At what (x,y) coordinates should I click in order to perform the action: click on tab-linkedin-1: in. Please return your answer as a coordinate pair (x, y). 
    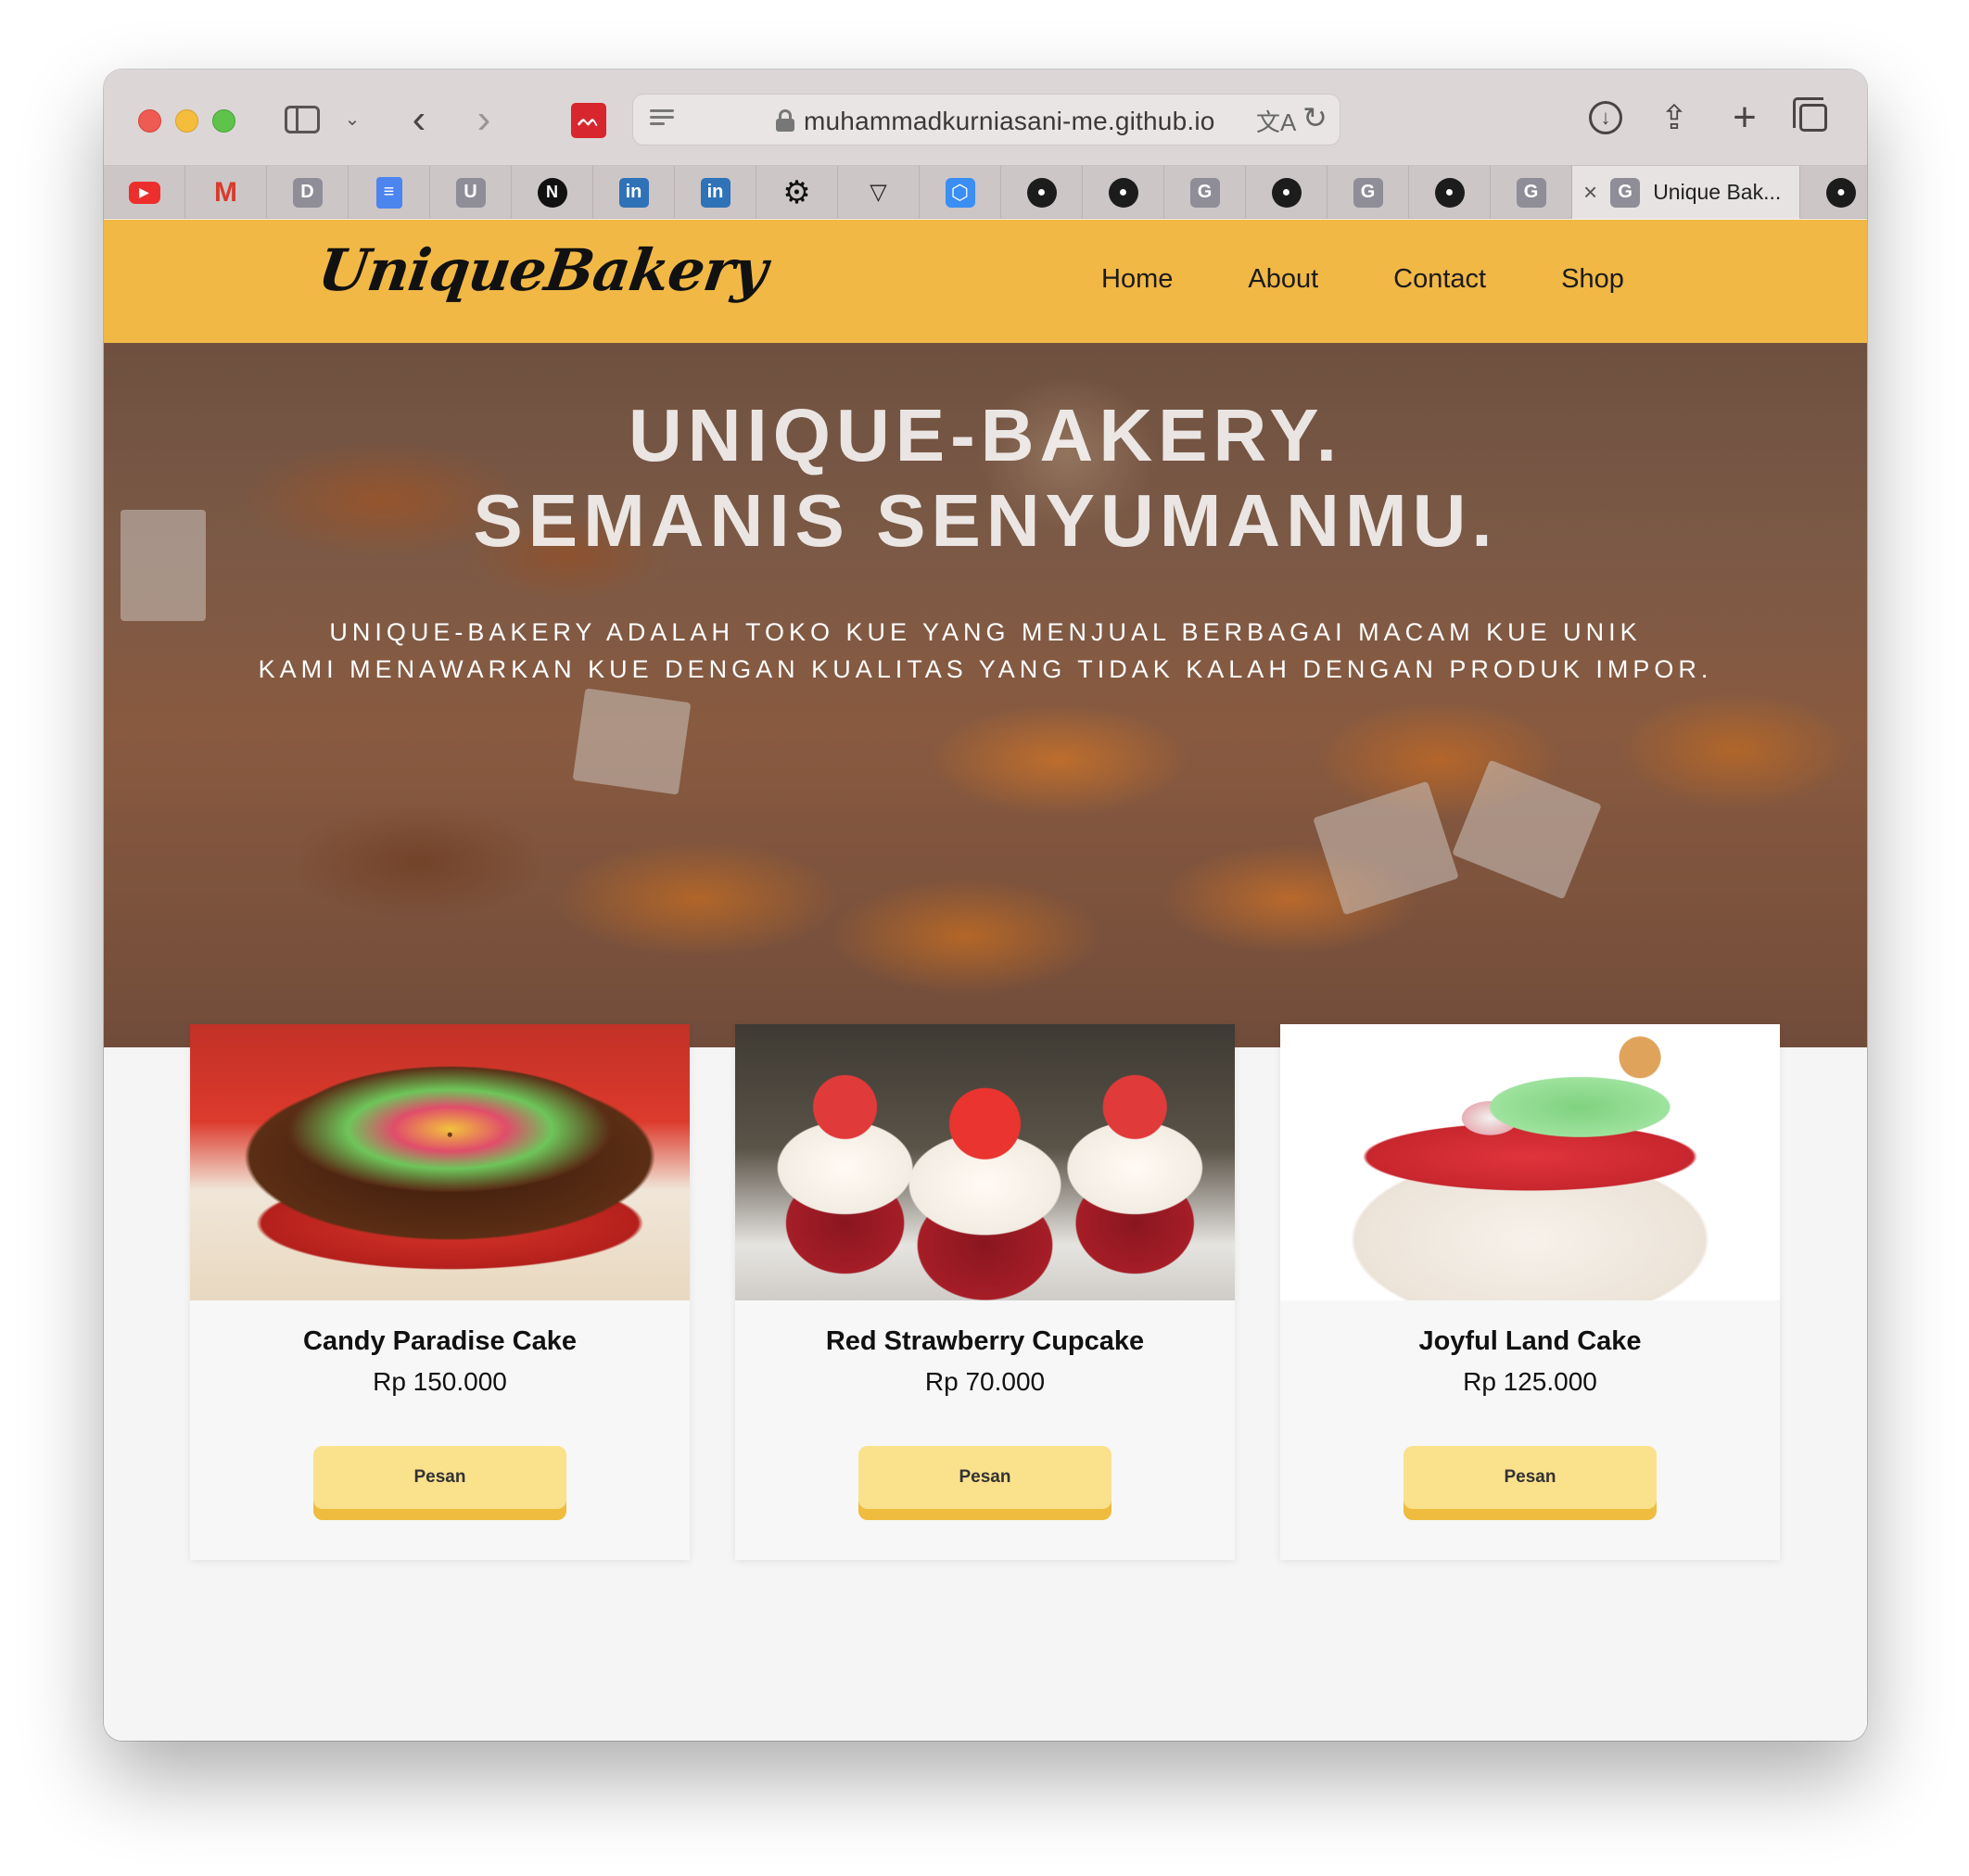
    Looking at the image, I should click on (634, 193).